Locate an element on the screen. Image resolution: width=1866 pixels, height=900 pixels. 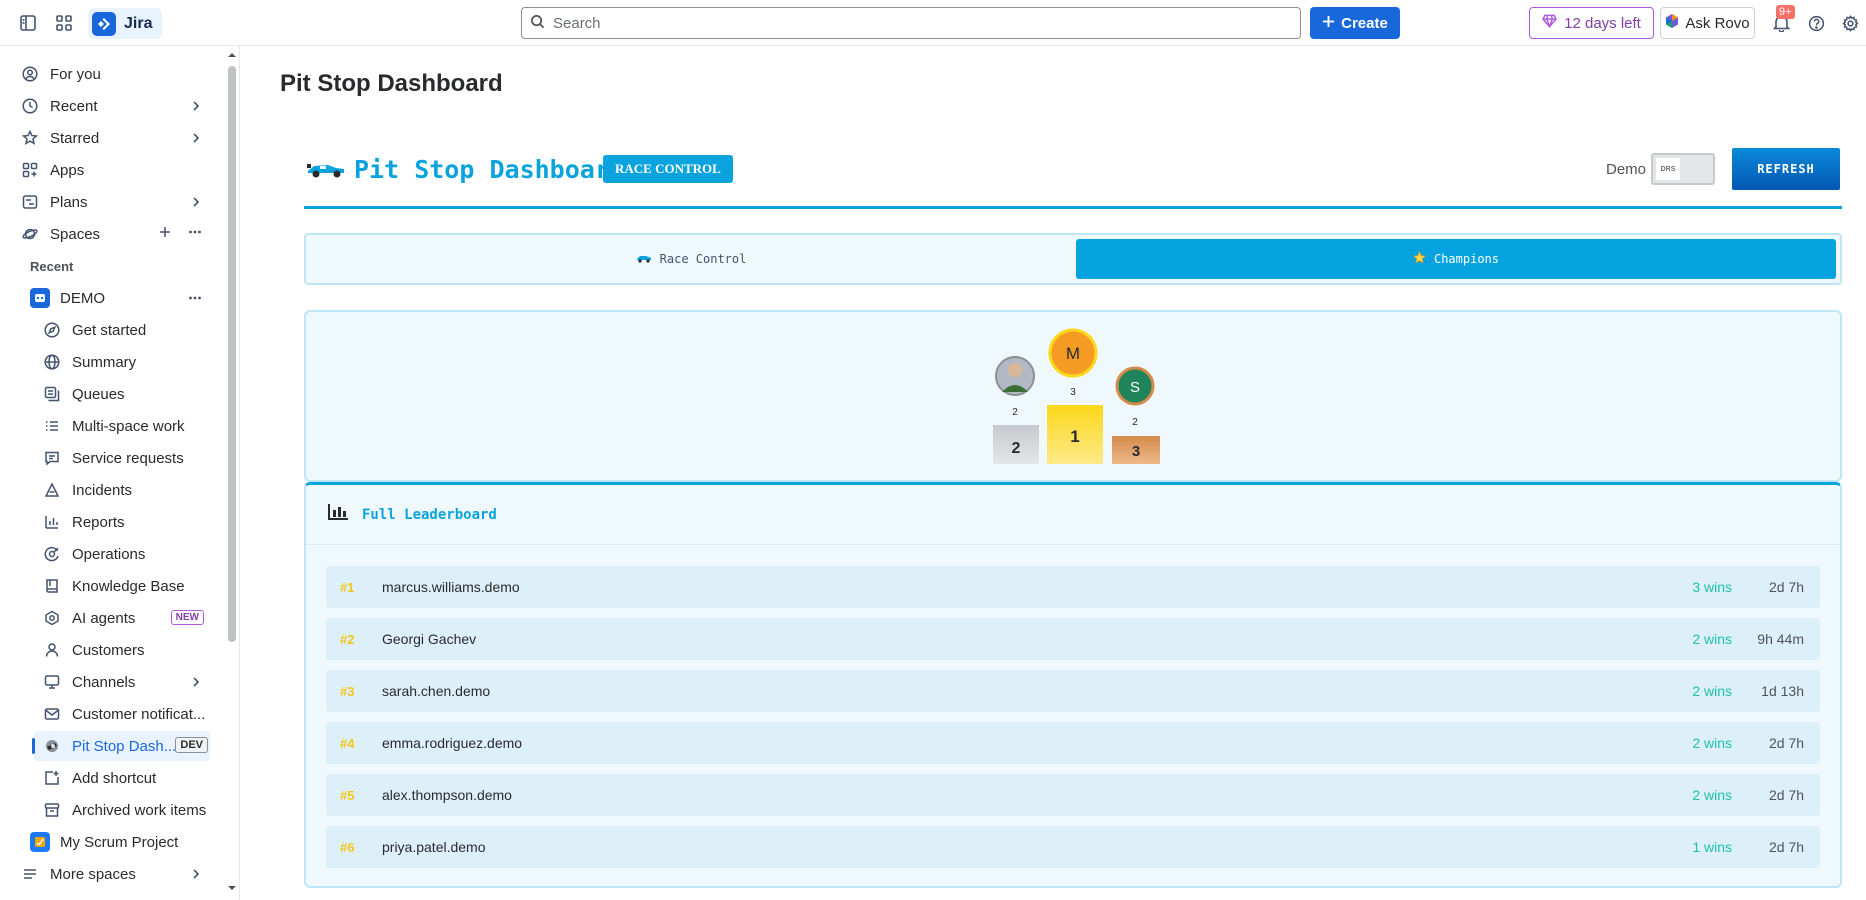
sidebar-item-label: Starred is located at coordinates (75, 138).